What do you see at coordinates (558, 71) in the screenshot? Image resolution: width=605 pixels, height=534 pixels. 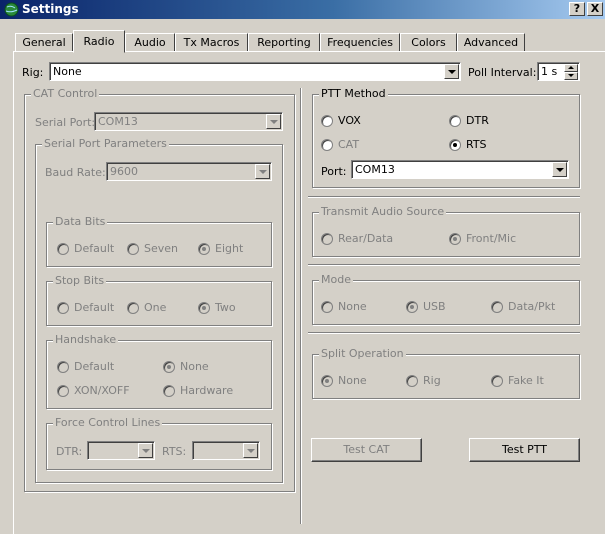 I see `poll-interval-spinbox: 1 s` at bounding box center [558, 71].